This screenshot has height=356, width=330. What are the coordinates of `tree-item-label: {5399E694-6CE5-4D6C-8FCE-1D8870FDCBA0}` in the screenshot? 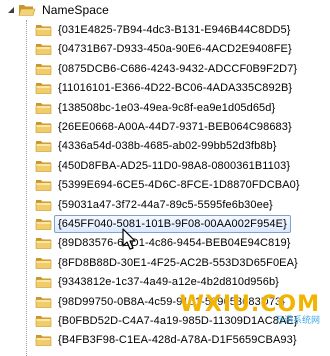 It's located at (179, 185).